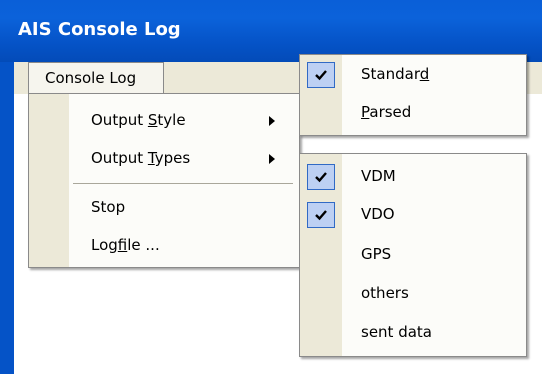  What do you see at coordinates (378, 214) in the screenshot?
I see `menu-item-vdo-label: VDO` at bounding box center [378, 214].